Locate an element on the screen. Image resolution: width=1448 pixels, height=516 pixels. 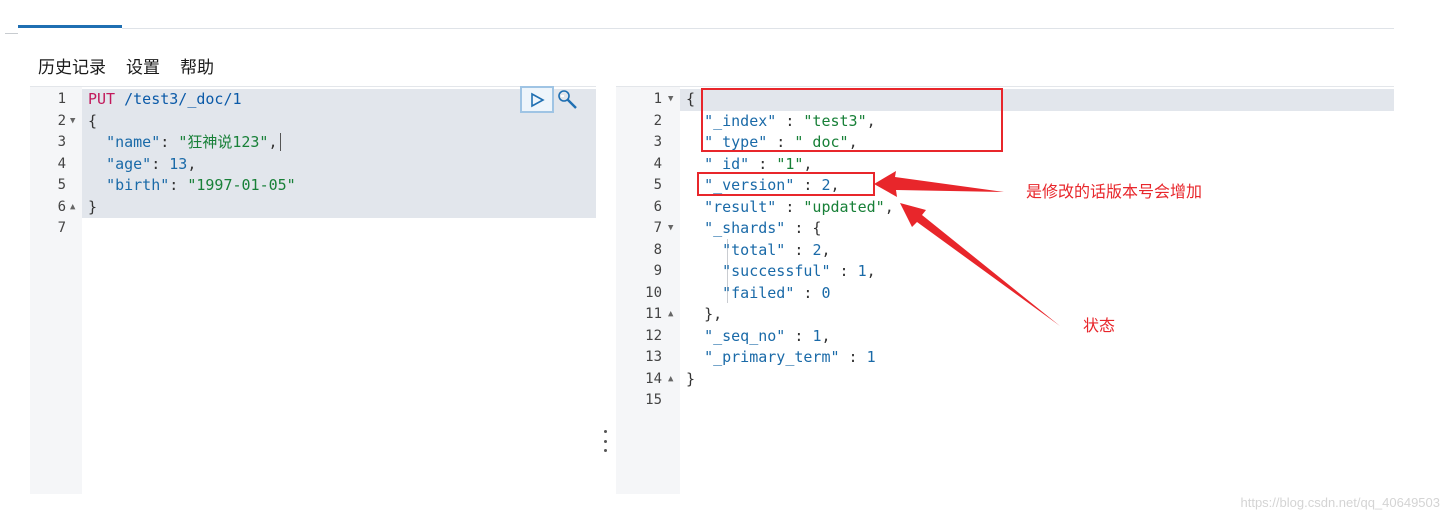
version-annotation: 是修改的话版本号会增加 is located at coordinates (1114, 191).